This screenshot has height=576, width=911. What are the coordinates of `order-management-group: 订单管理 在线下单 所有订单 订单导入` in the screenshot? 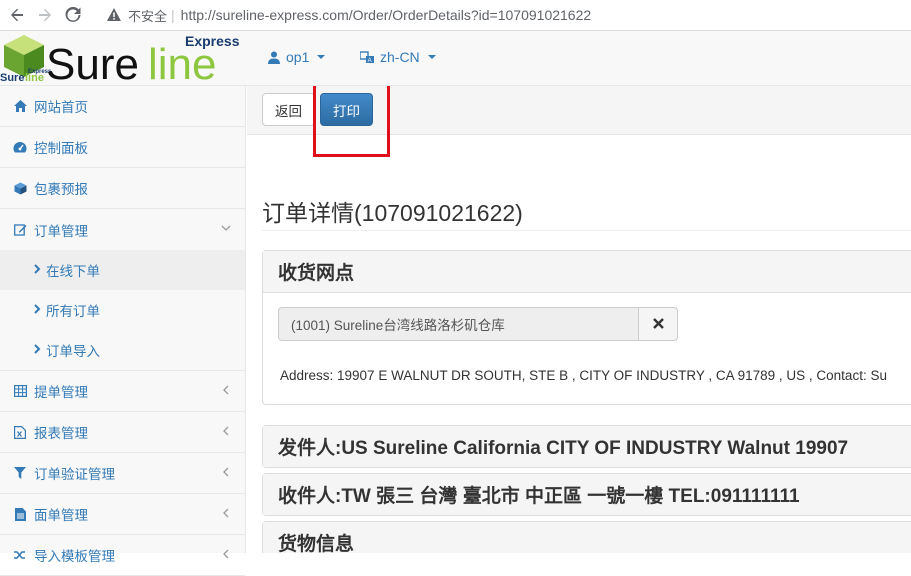 It's located at (122, 290).